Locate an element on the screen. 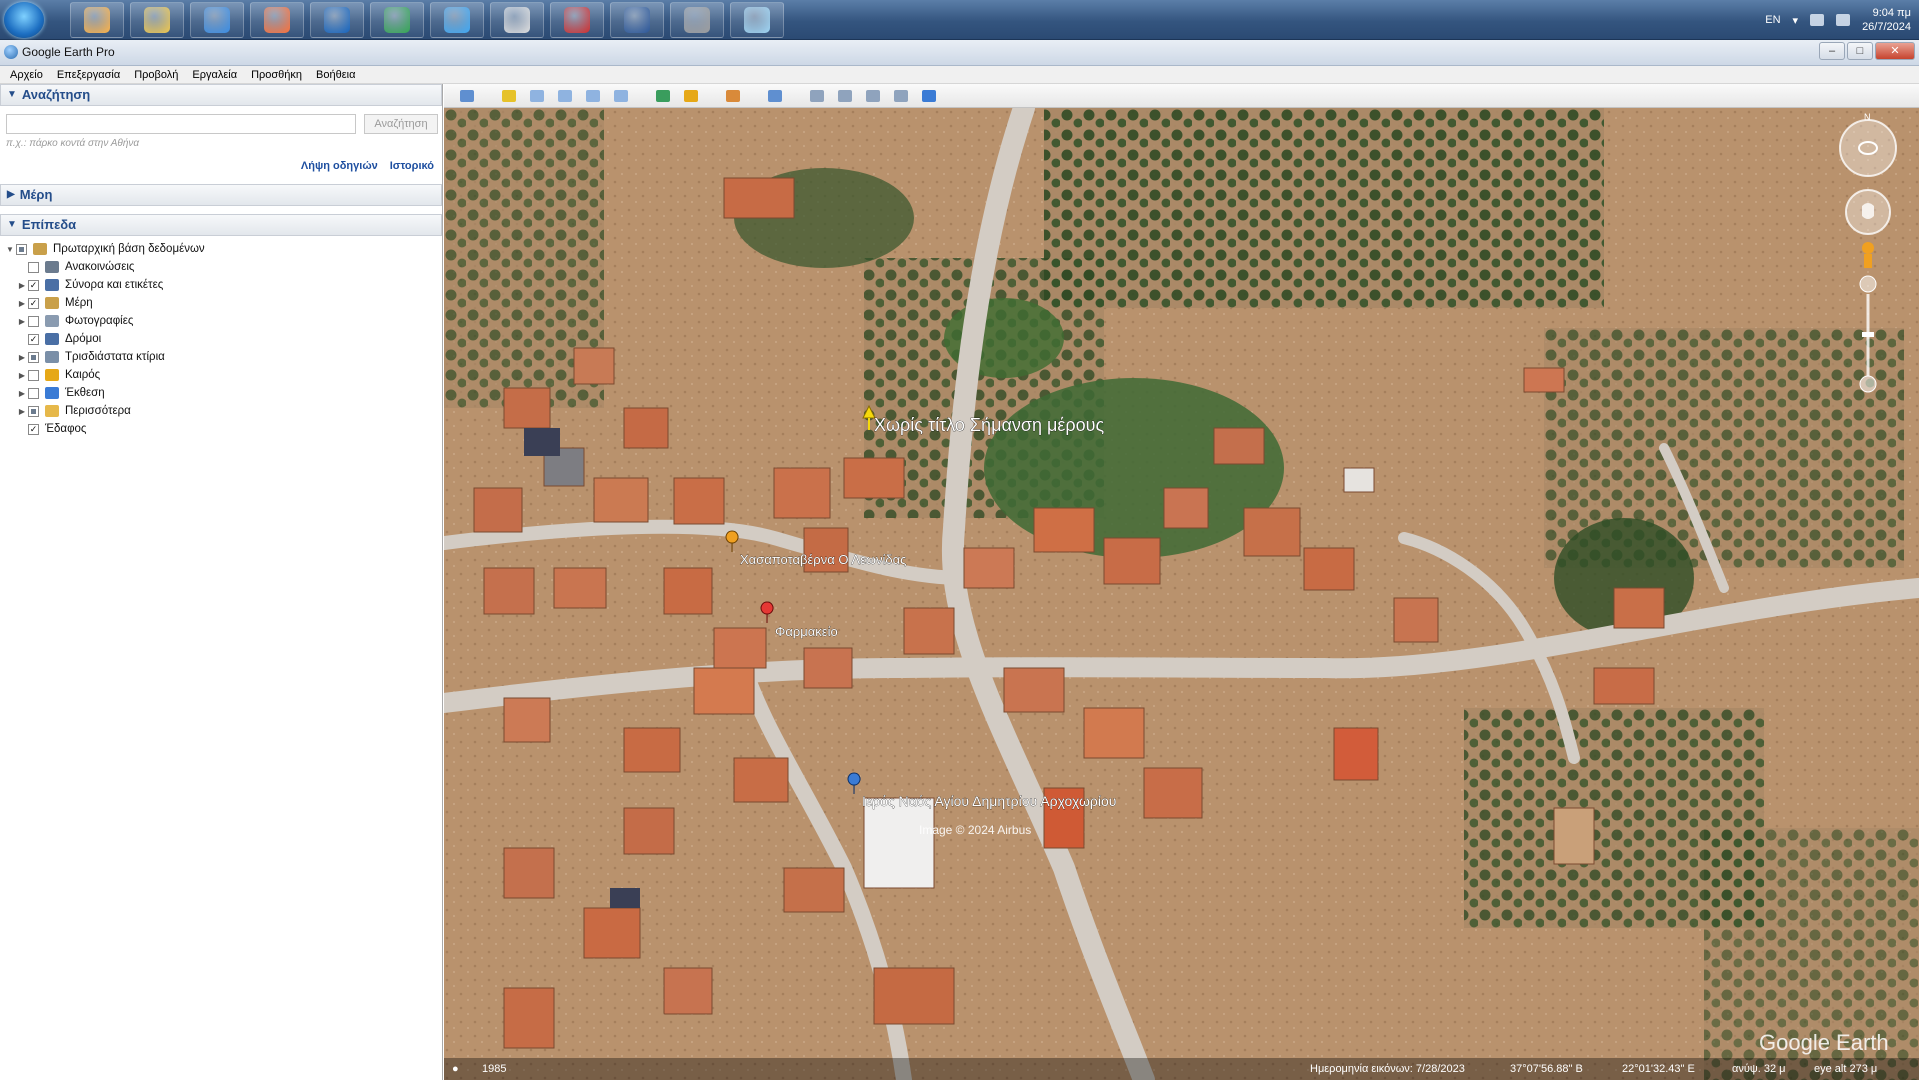  menu-help: Βοήθεια is located at coordinates (335, 74).